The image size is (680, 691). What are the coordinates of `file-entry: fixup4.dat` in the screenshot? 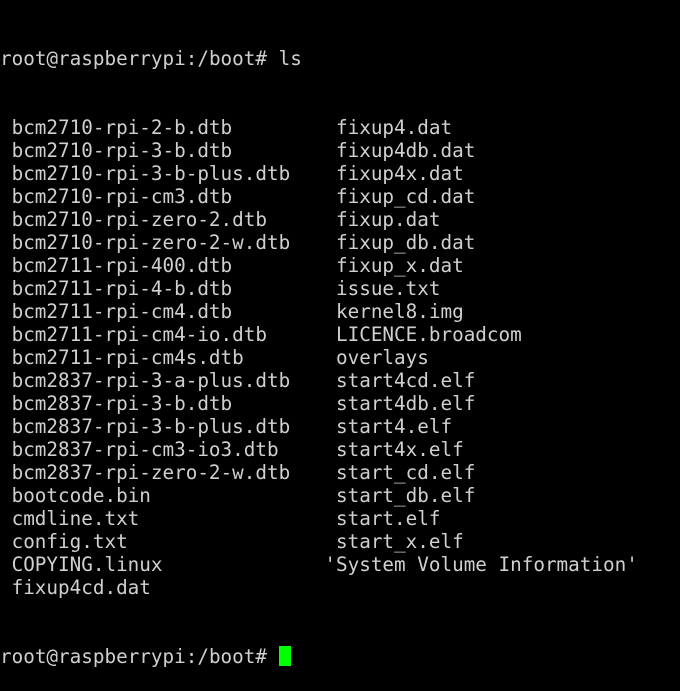 It's located at (394, 127).